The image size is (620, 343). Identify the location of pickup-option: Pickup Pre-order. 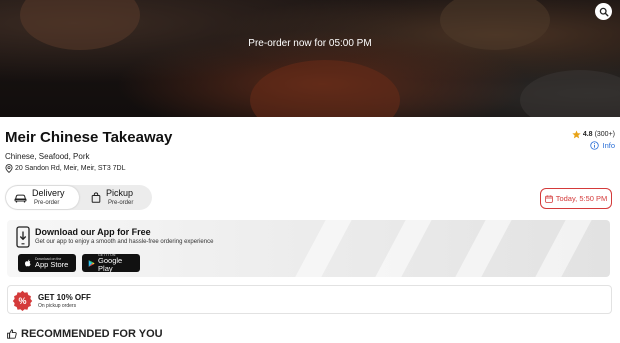
(119, 197).